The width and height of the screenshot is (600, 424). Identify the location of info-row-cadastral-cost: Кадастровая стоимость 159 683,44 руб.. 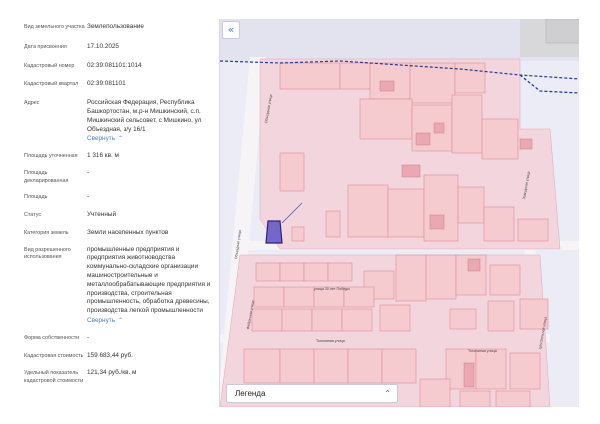
(117, 356).